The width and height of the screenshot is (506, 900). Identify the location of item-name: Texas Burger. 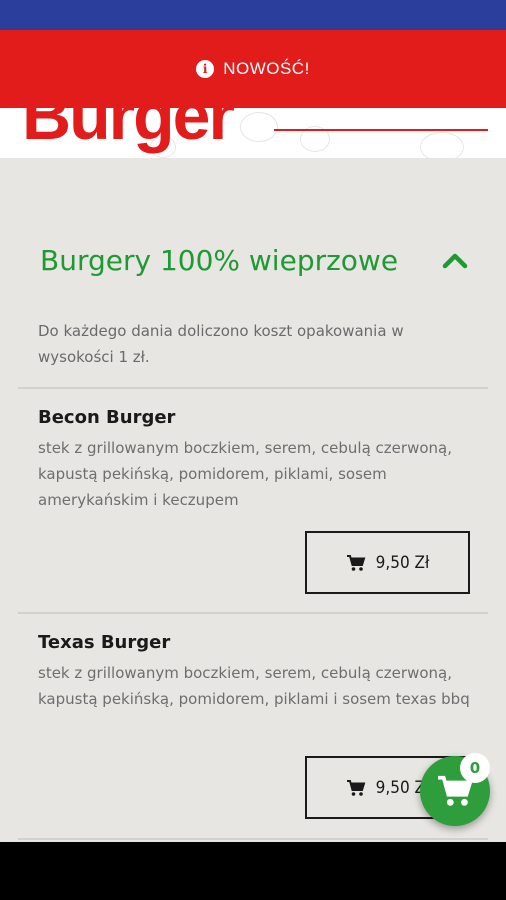
(104, 642).